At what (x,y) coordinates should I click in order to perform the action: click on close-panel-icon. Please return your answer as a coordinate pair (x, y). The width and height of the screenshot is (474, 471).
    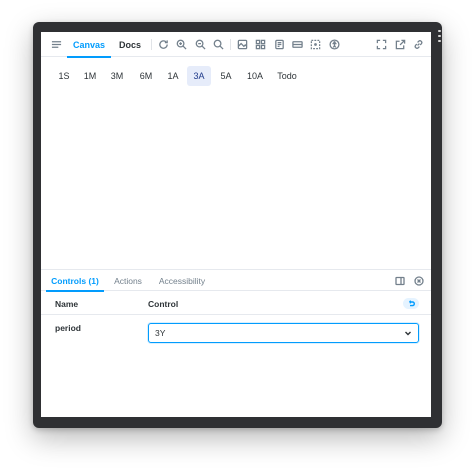
    Looking at the image, I should click on (418, 280).